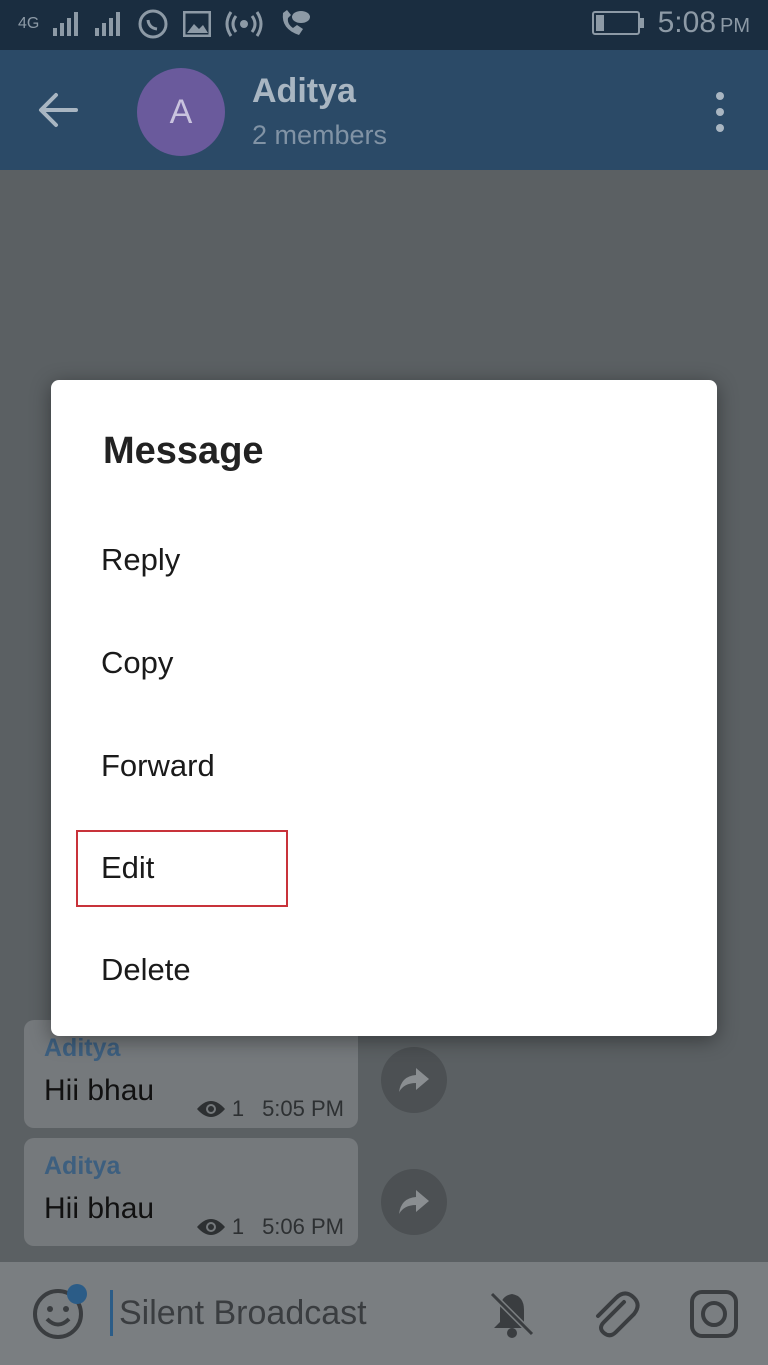 The height and width of the screenshot is (1365, 768). Describe the element at coordinates (153, 24) in the screenshot. I see `whatsapp-icon` at that location.